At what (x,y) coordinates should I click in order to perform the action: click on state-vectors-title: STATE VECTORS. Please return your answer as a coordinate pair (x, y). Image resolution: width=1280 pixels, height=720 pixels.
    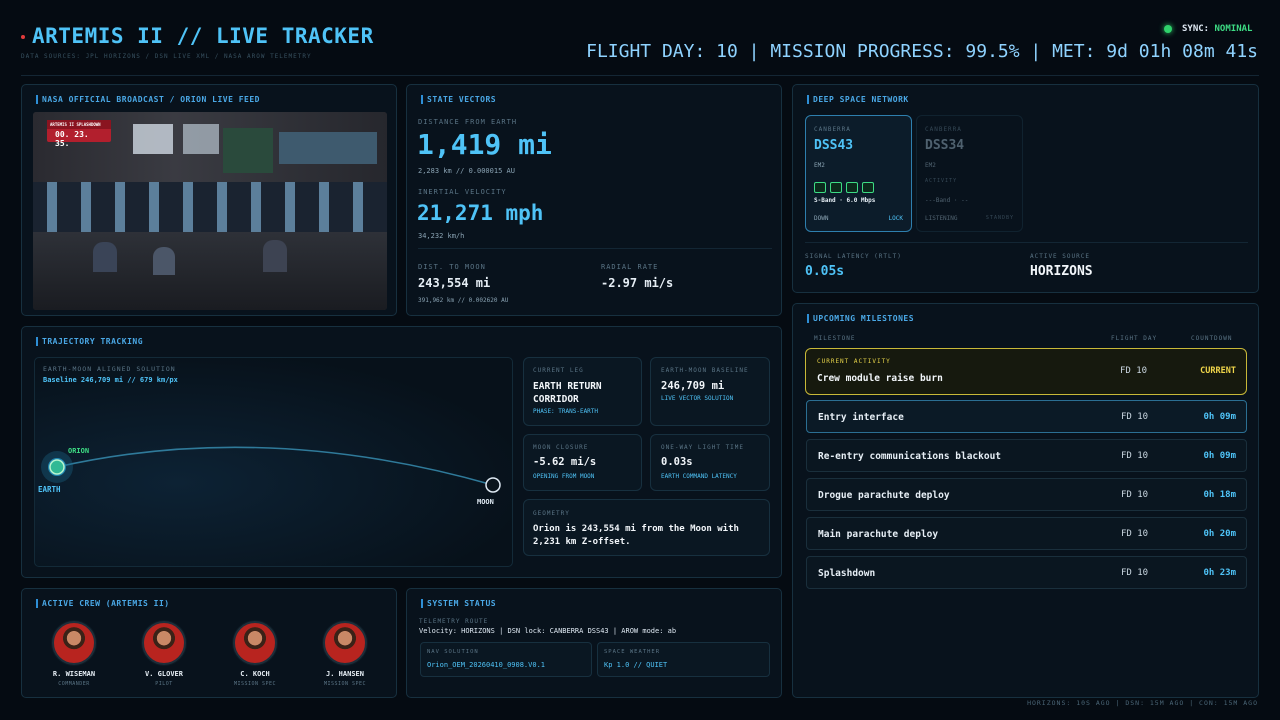
    Looking at the image, I should click on (458, 99).